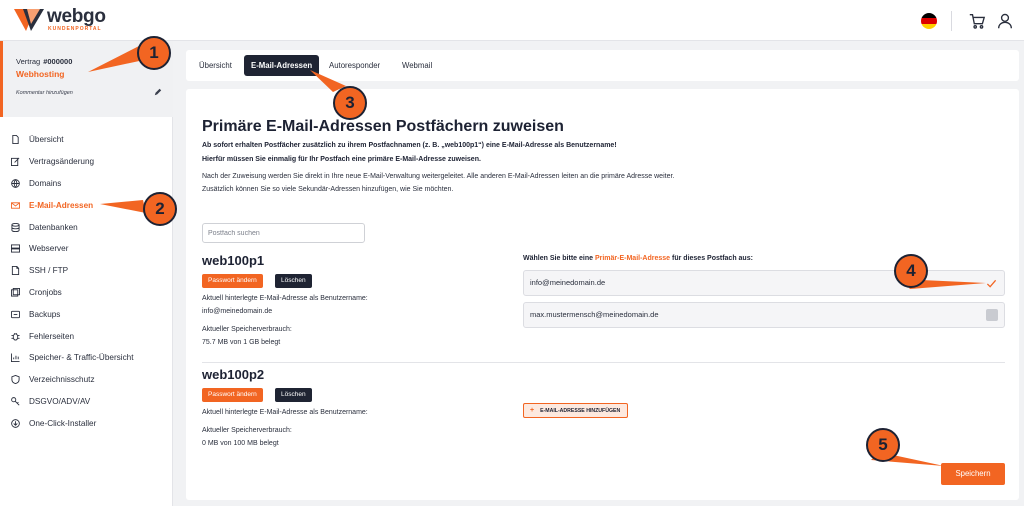  Describe the element at coordinates (63, 423) in the screenshot. I see `sidebar-item-label: One-Click-Installer` at that location.